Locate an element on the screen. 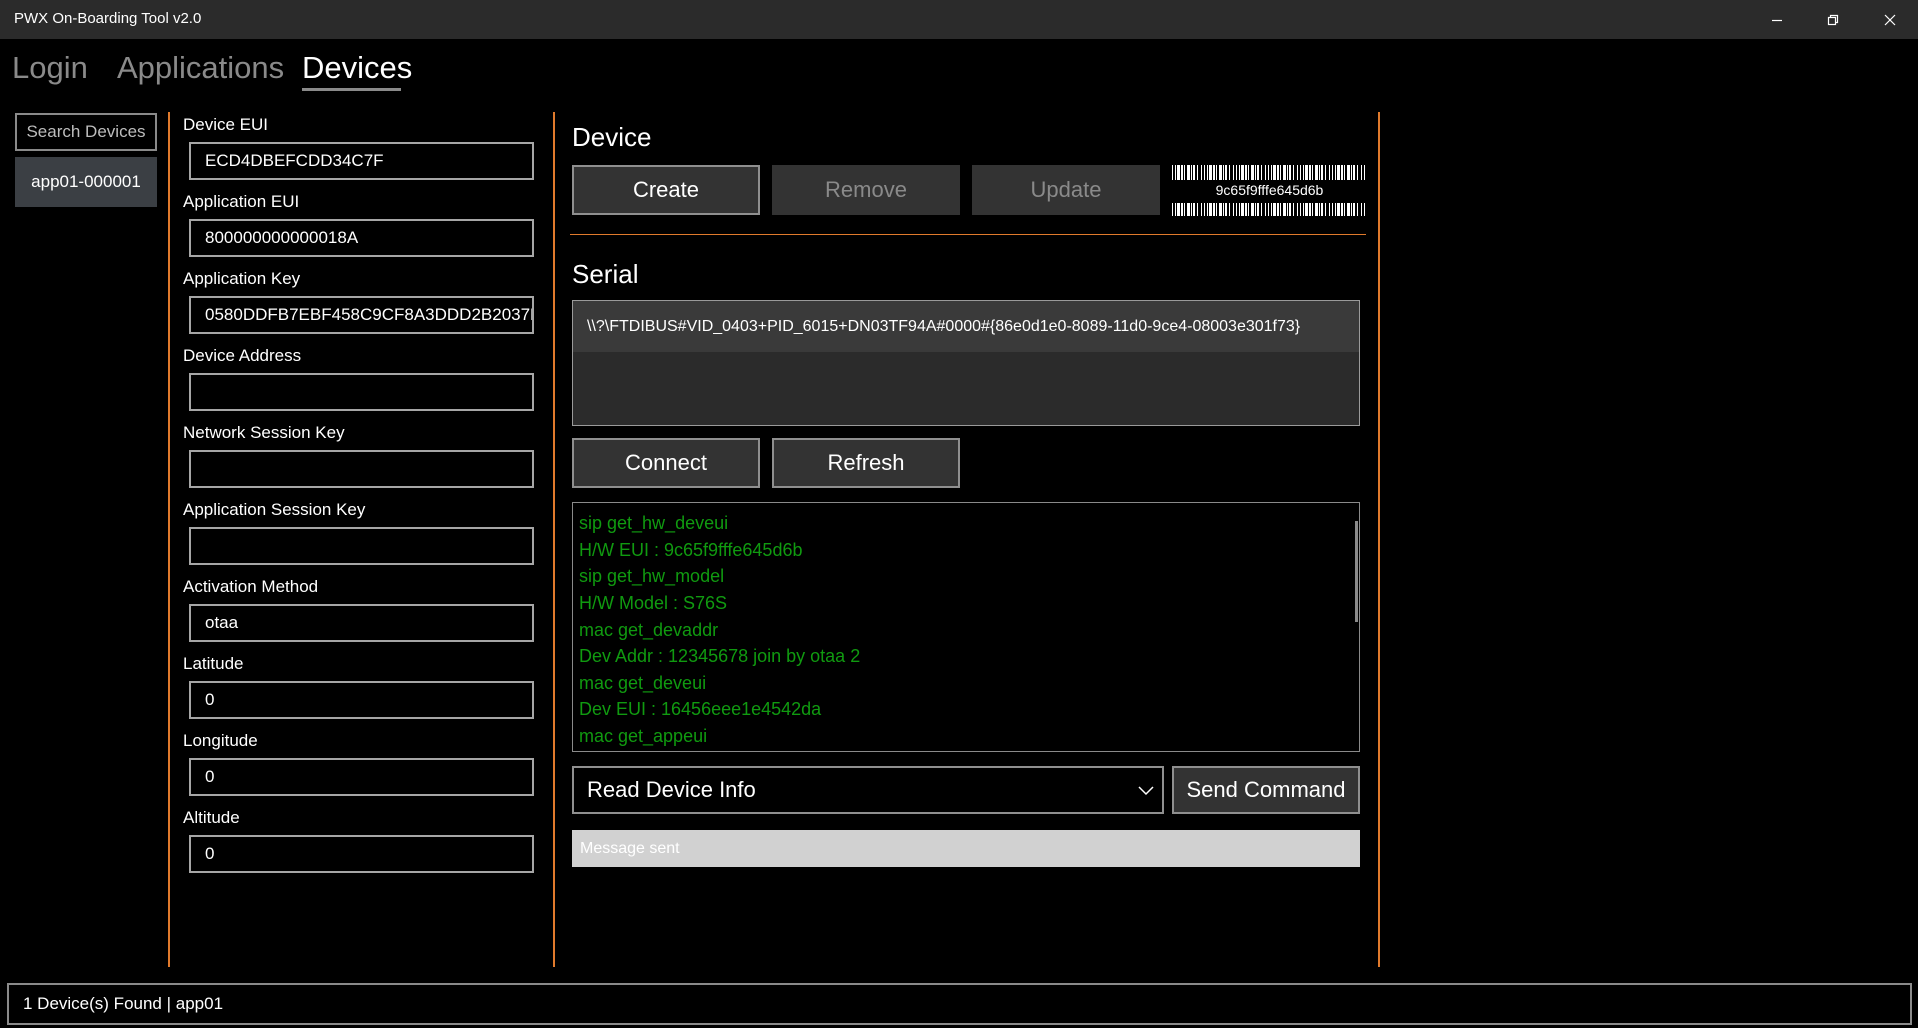 The width and height of the screenshot is (1918, 1028). log-scrollbar is located at coordinates (1356, 571).